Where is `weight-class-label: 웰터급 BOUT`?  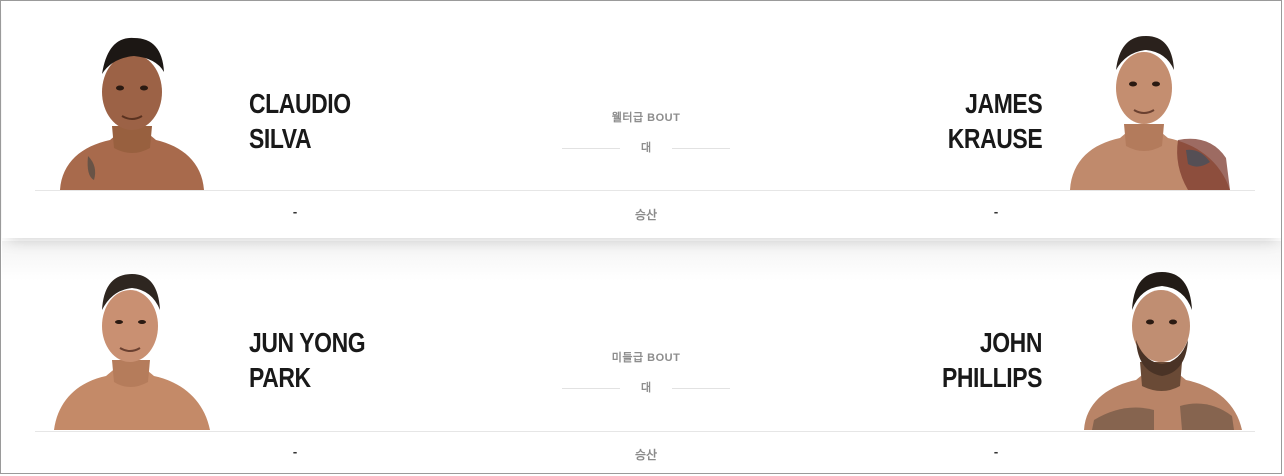 weight-class-label: 웰터급 BOUT is located at coordinates (646, 118).